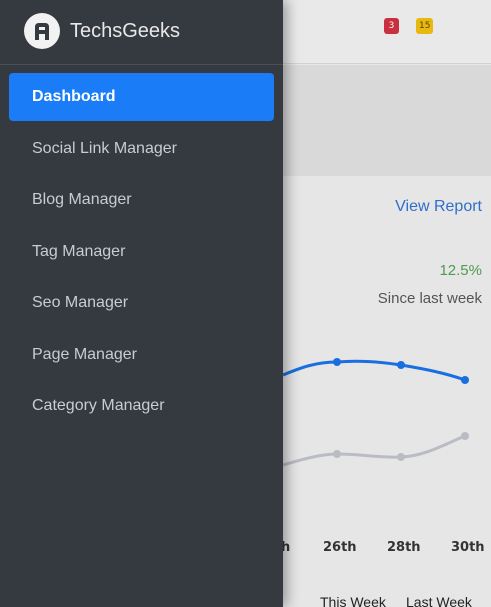 This screenshot has width=491, height=607. I want to click on sidebar-item-category-manager: Category Manager, so click(141, 406).